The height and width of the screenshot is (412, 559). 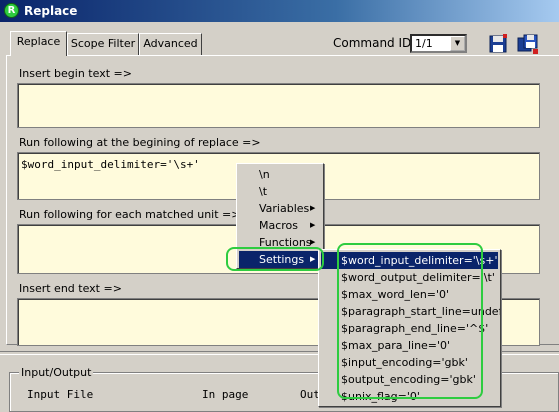 I want to click on title-bar: R Replace, so click(x=279, y=11).